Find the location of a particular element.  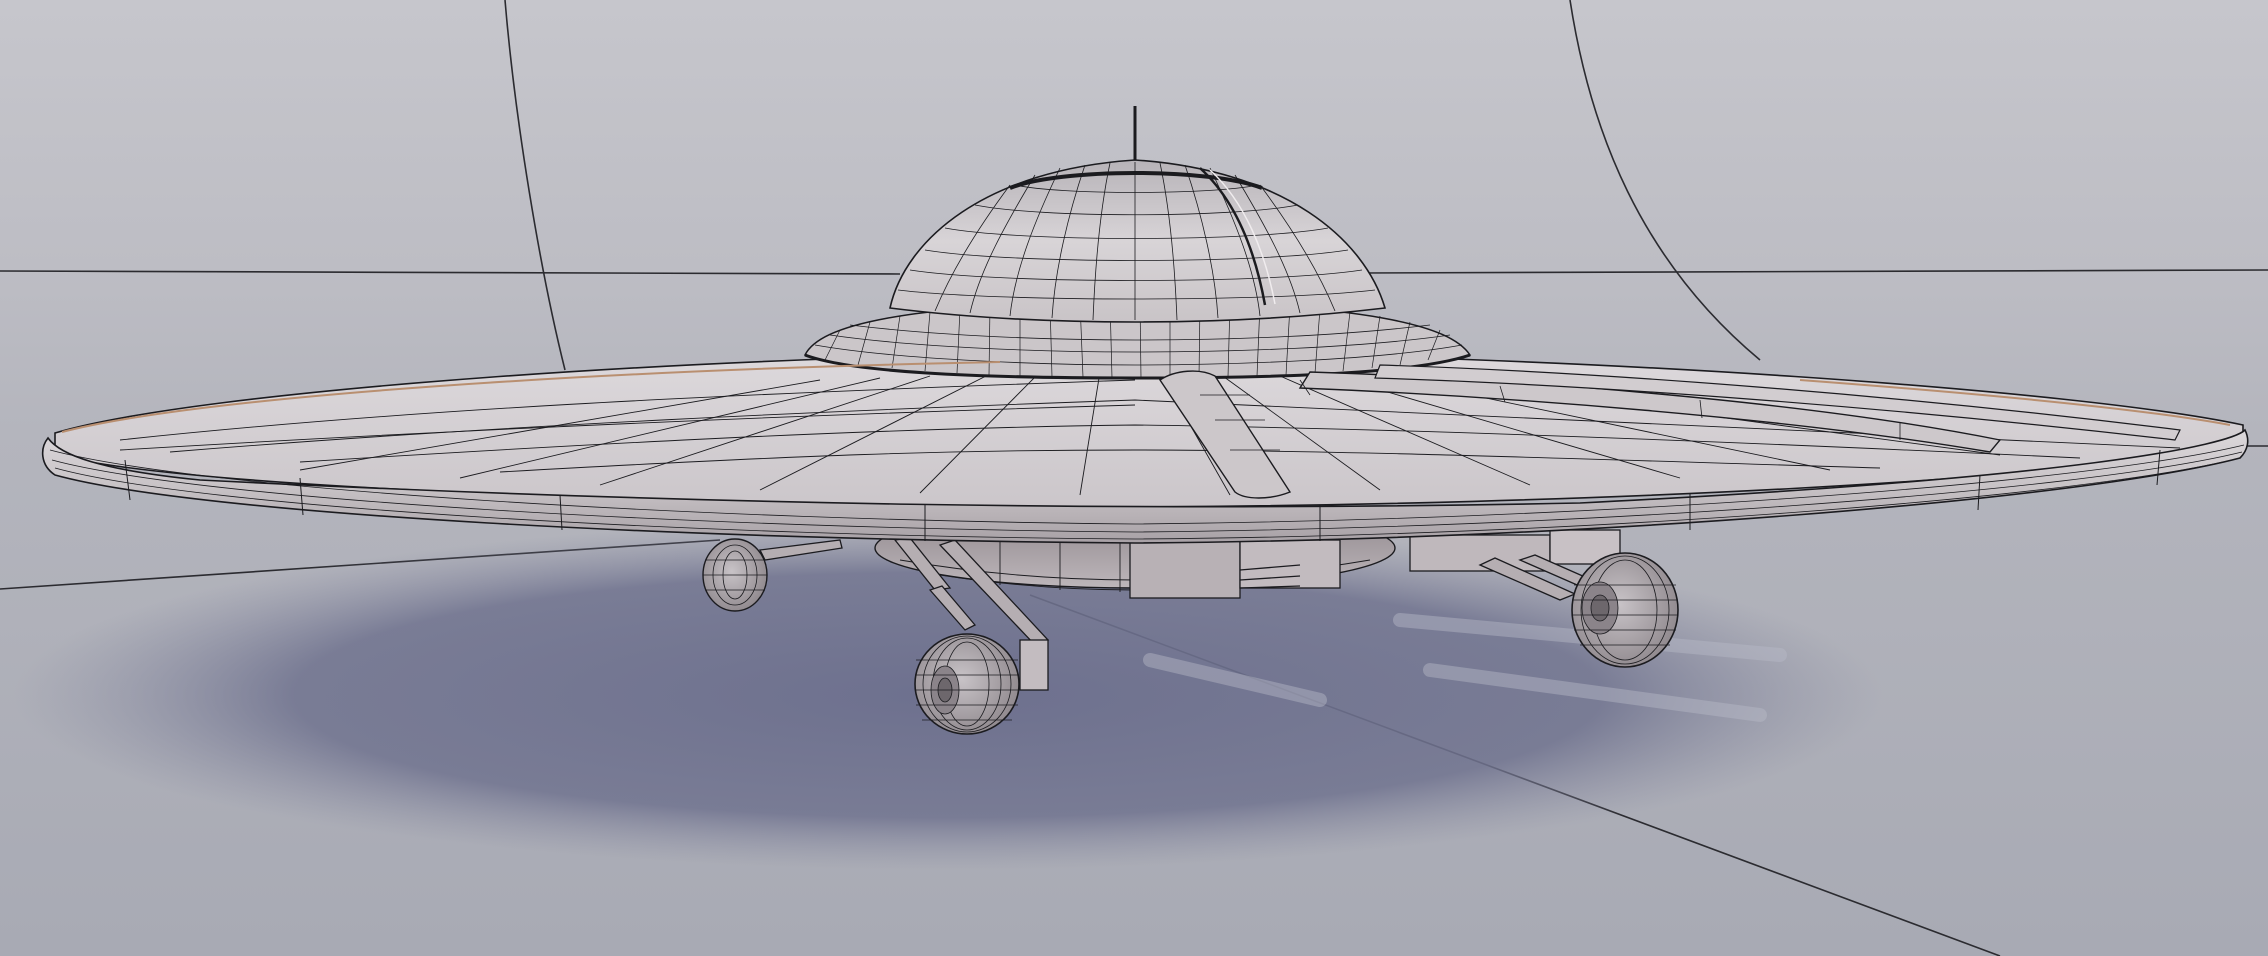

wheel-left is located at coordinates (735, 575).